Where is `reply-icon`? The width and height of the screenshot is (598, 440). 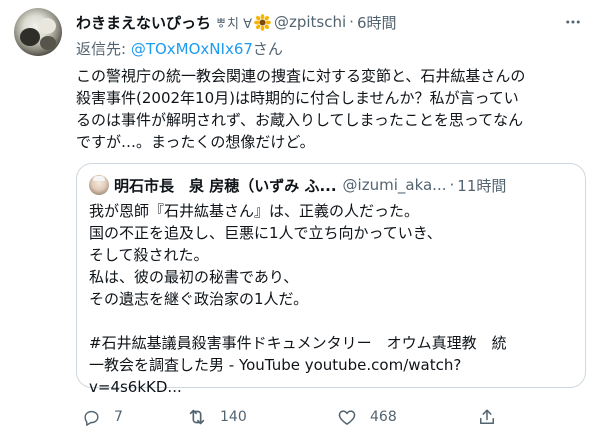 reply-icon is located at coordinates (91, 417).